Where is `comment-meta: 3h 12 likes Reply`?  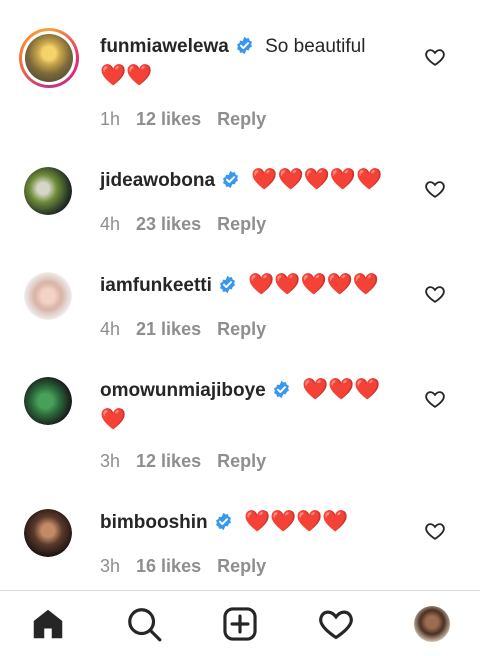 comment-meta: 3h 12 likes Reply is located at coordinates (191, 461).